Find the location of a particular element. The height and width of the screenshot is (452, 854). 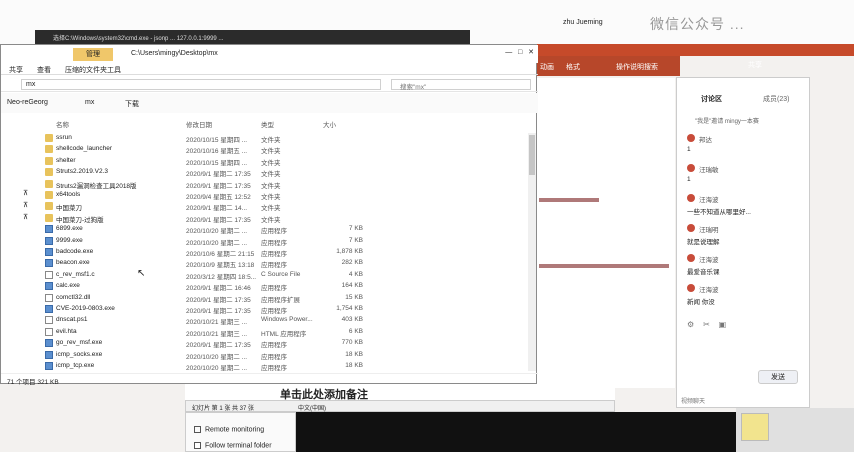

follow-terminal-option: Follow terminal folder is located at coordinates (233, 445).